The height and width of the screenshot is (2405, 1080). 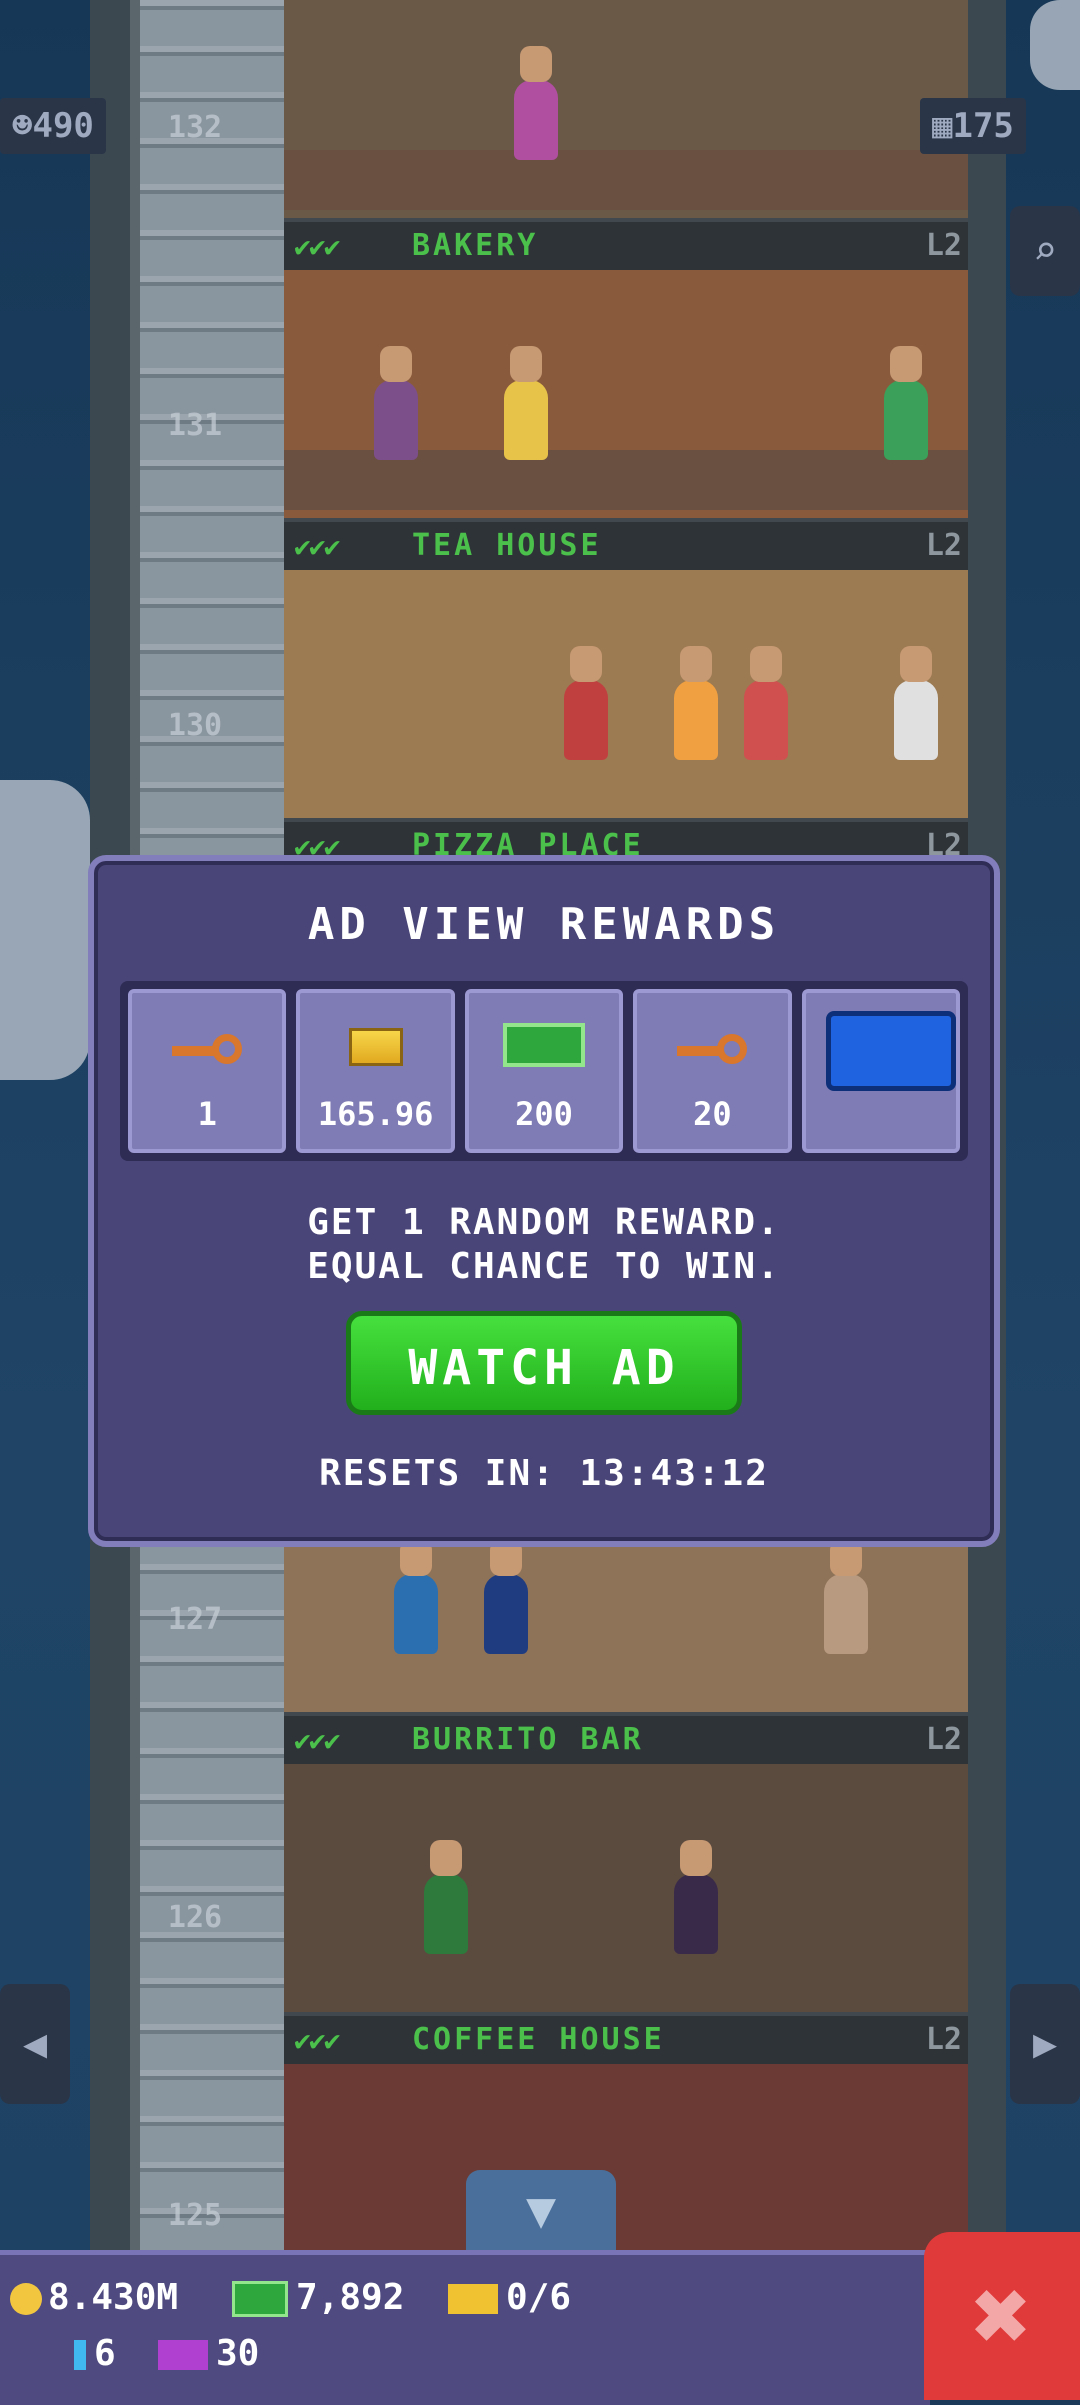 I want to click on floor-name: TEA HOUSE, so click(x=507, y=545).